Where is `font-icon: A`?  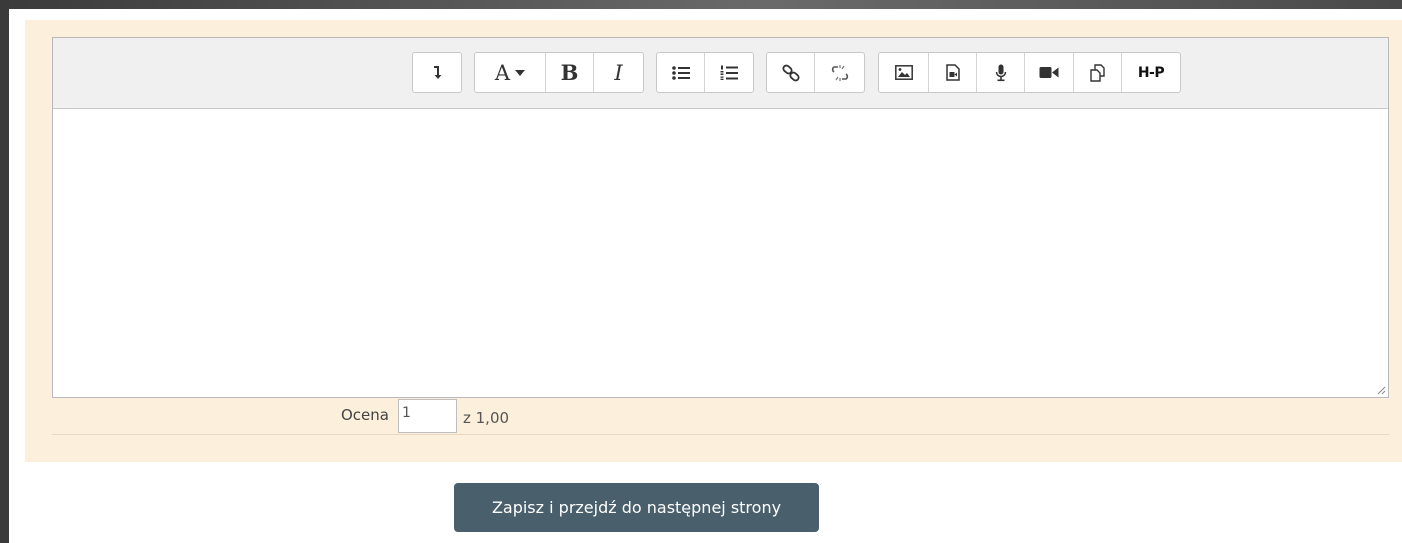
font-icon: A is located at coordinates (502, 72).